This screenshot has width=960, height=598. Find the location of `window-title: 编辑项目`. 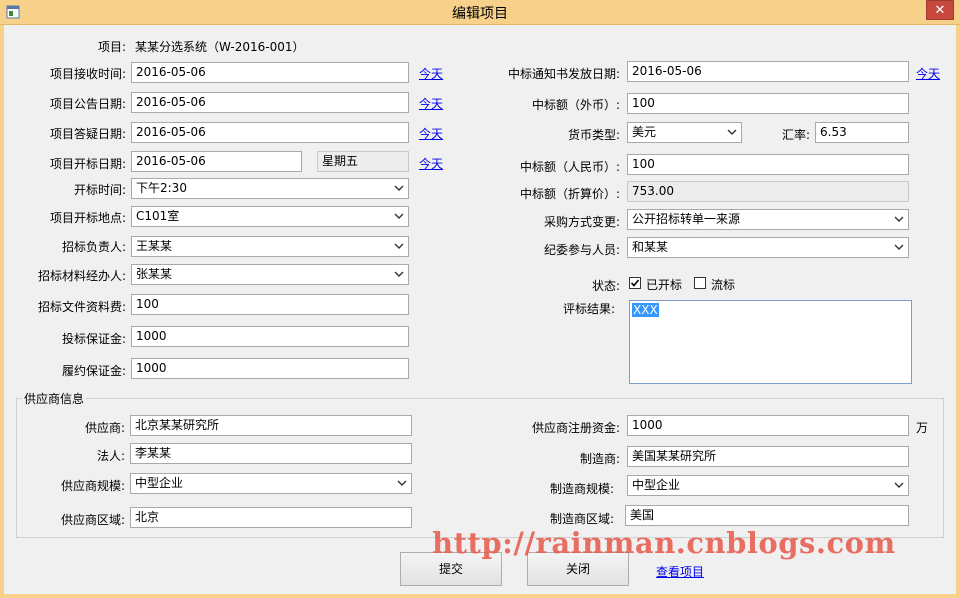

window-title: 编辑项目 is located at coordinates (480, 14).